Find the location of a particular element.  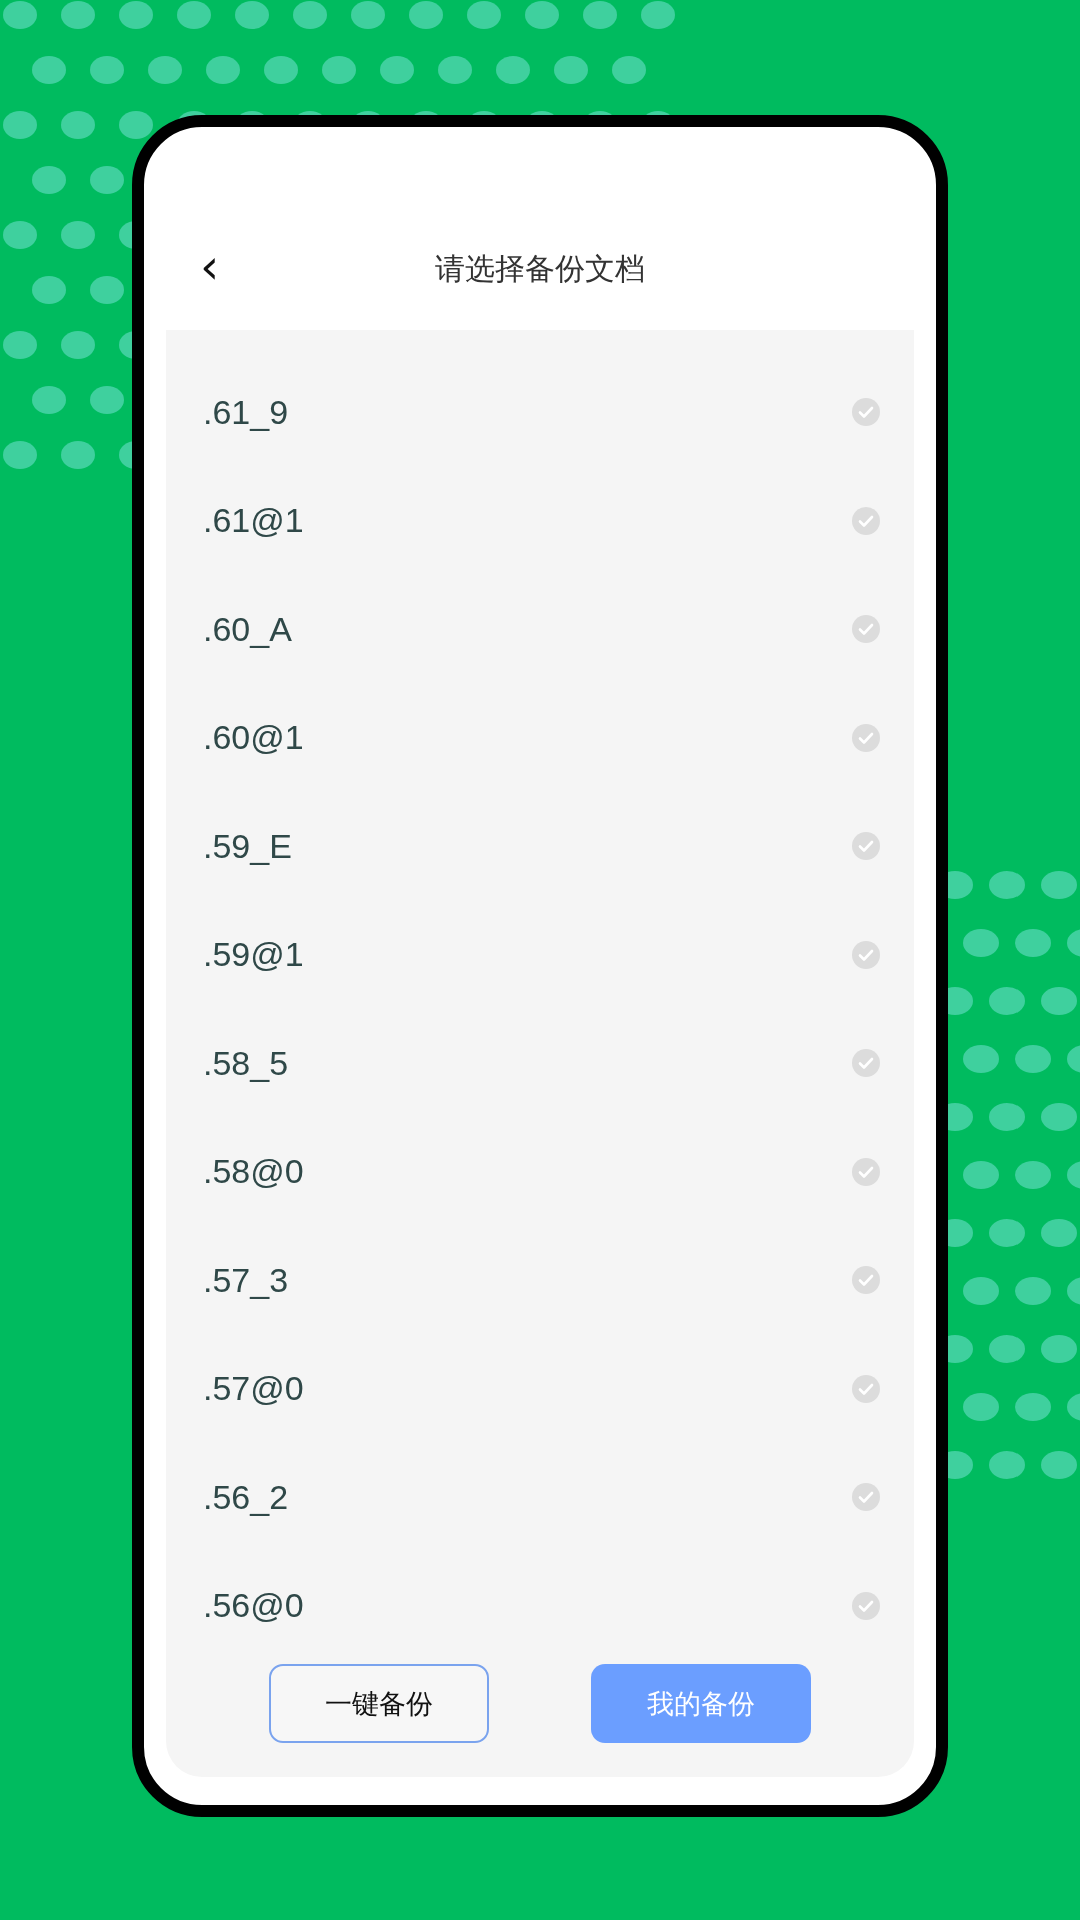

file-name: .56_2 is located at coordinates (246, 1497).